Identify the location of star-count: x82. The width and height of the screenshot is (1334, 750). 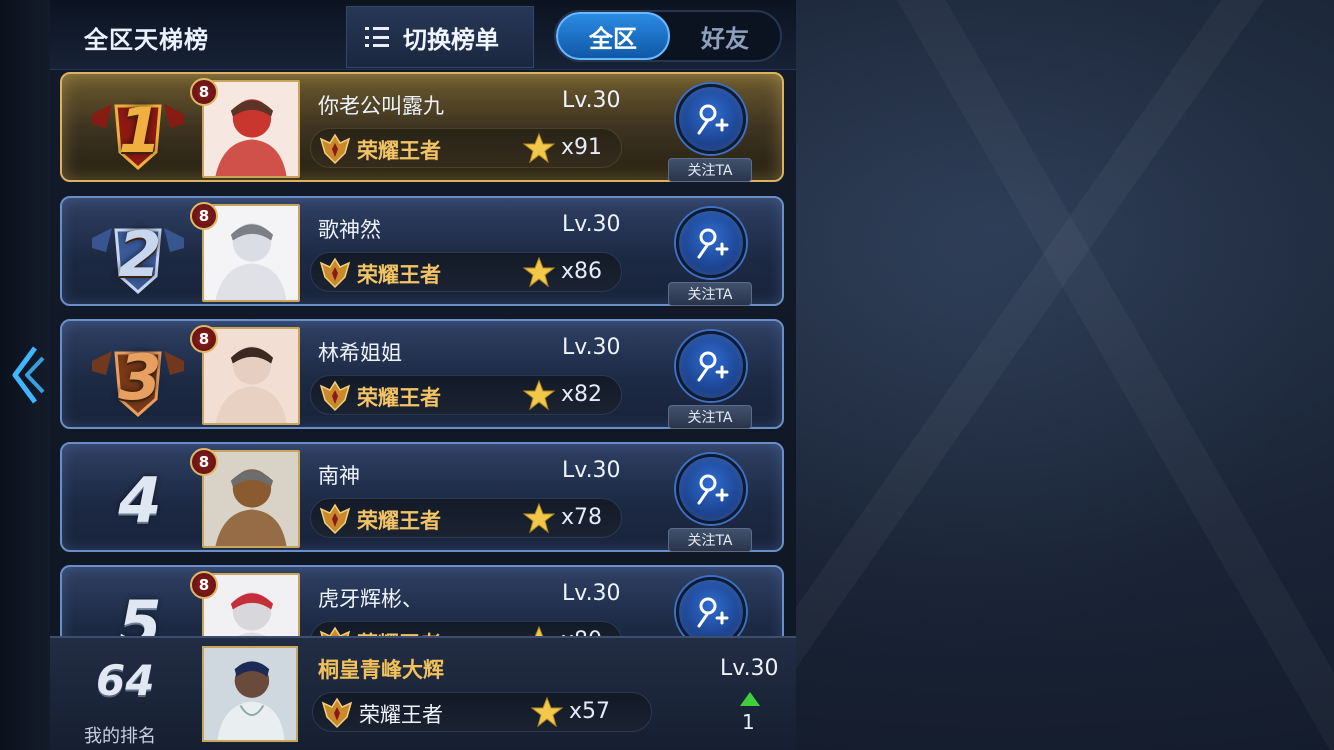
(582, 394).